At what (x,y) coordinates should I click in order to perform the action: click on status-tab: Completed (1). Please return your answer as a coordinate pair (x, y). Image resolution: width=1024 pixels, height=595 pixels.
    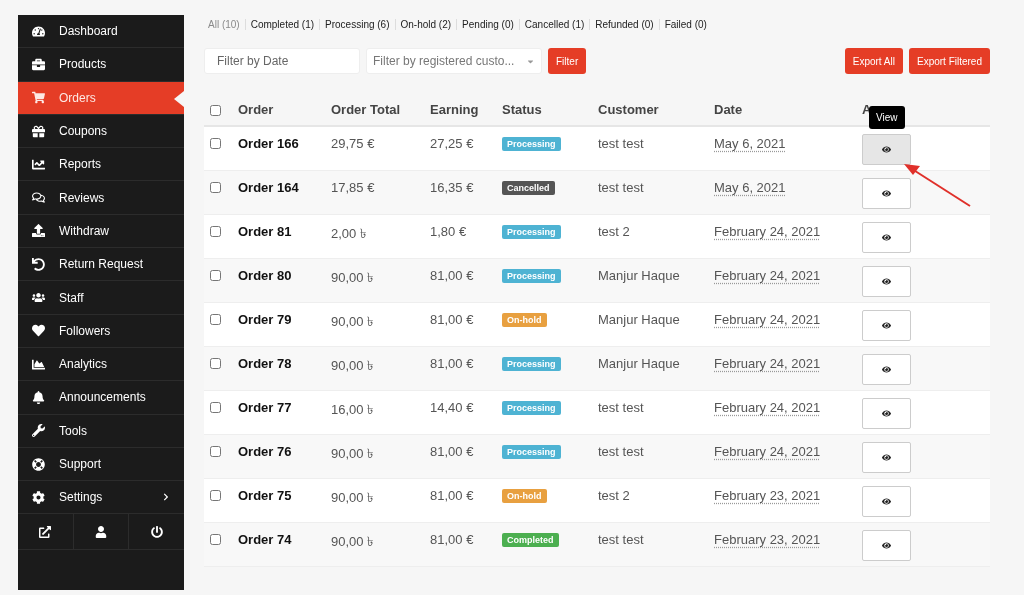
    Looking at the image, I should click on (282, 24).